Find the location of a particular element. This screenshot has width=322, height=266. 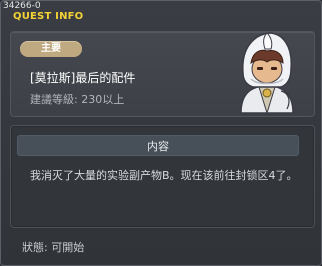

content-section-header: 内容 is located at coordinates (158, 145).